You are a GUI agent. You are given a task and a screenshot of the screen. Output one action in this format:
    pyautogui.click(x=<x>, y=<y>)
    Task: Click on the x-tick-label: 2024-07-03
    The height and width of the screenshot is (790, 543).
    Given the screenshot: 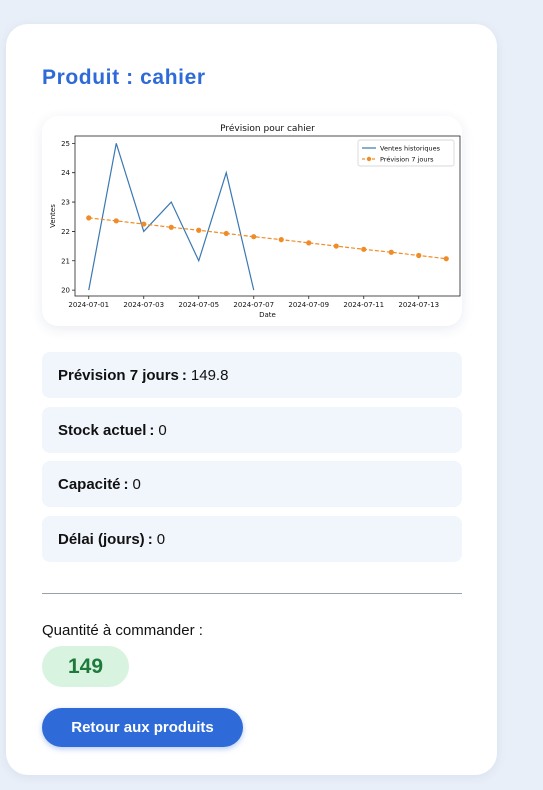 What is the action you would take?
    pyautogui.click(x=143, y=305)
    